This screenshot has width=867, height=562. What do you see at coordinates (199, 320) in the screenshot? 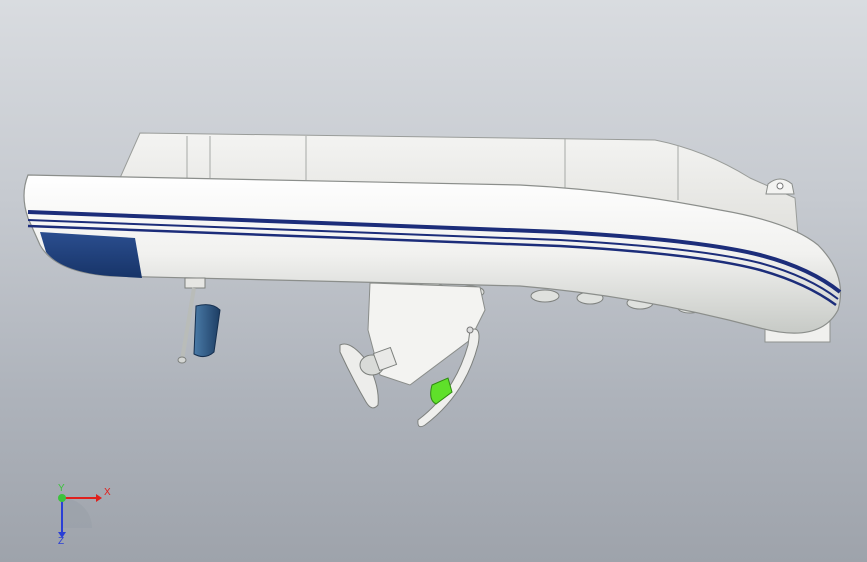
I see `outboard-engine` at bounding box center [199, 320].